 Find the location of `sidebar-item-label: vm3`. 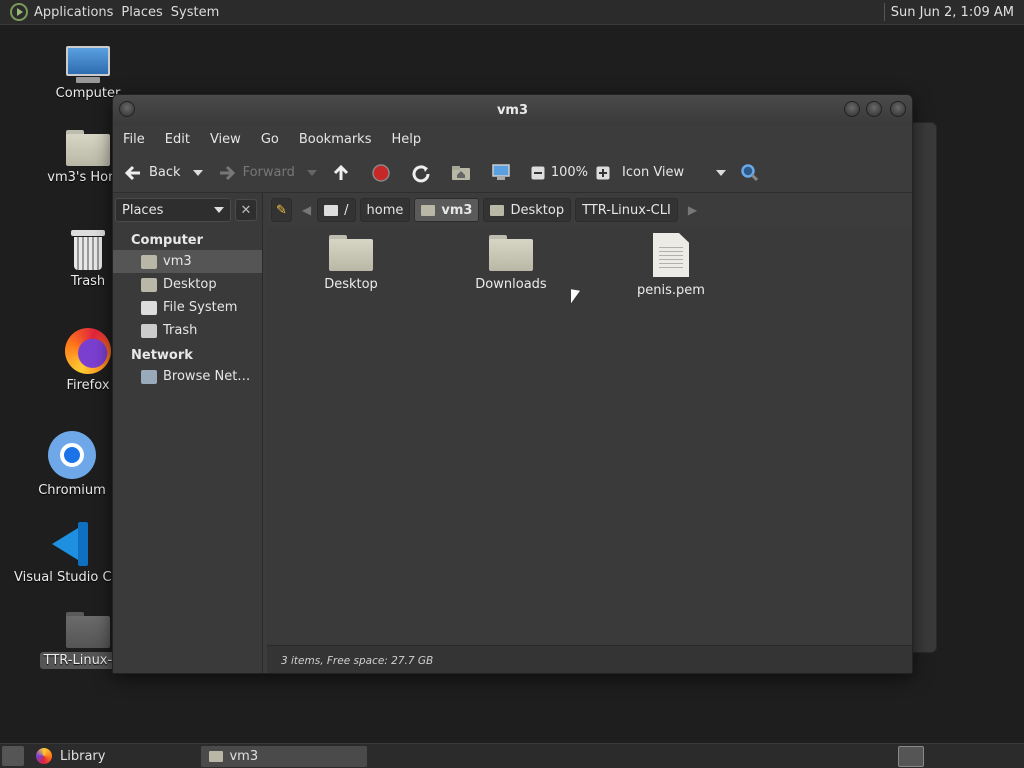

sidebar-item-label: vm3 is located at coordinates (177, 261).